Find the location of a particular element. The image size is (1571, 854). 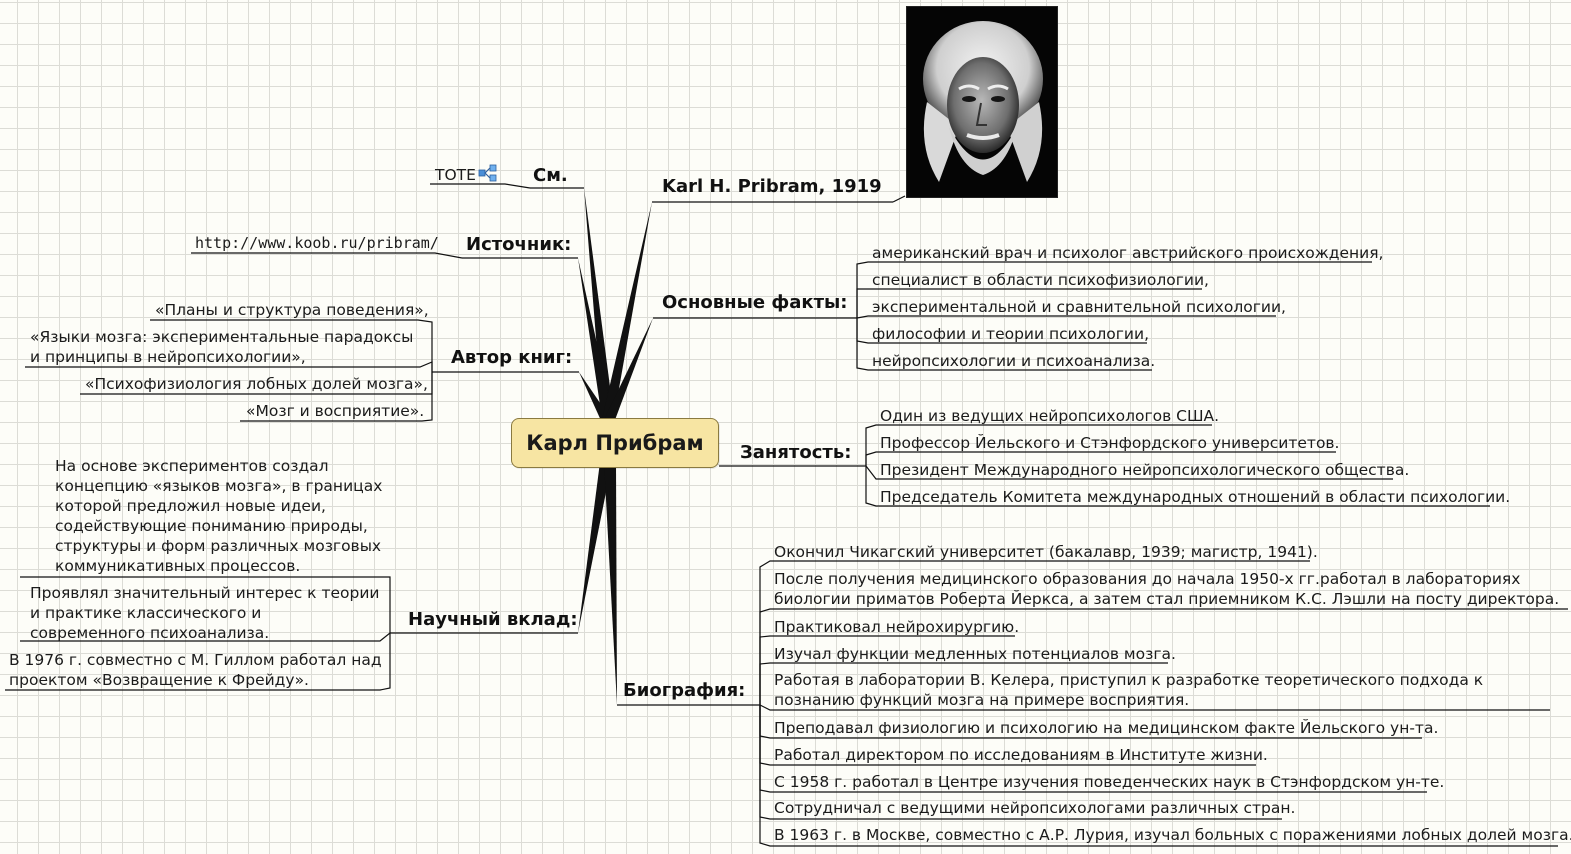

leaf-book-3: «Психофизиология лобных долей мозга», is located at coordinates (256, 384).